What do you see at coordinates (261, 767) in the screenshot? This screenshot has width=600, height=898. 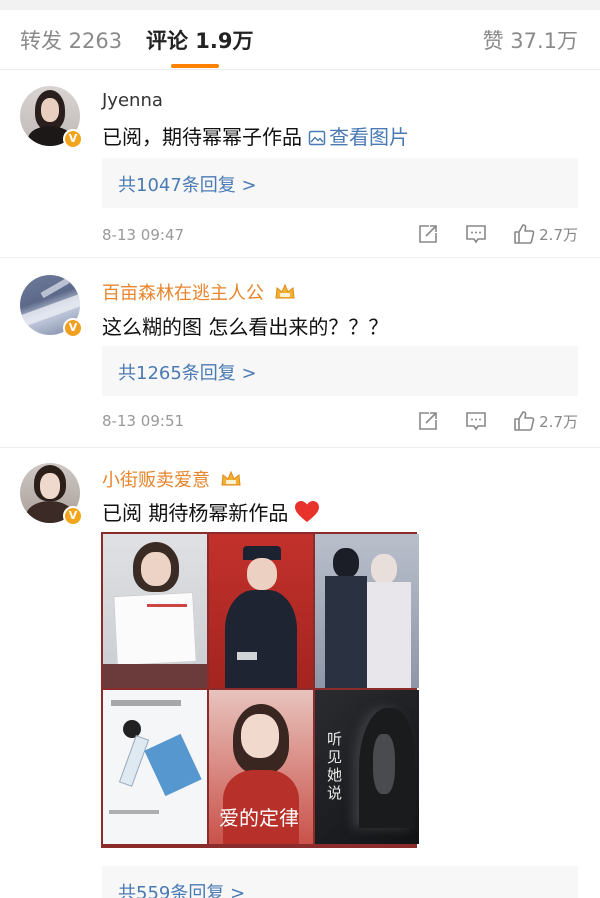 I see `poster-image: 爱的定律` at bounding box center [261, 767].